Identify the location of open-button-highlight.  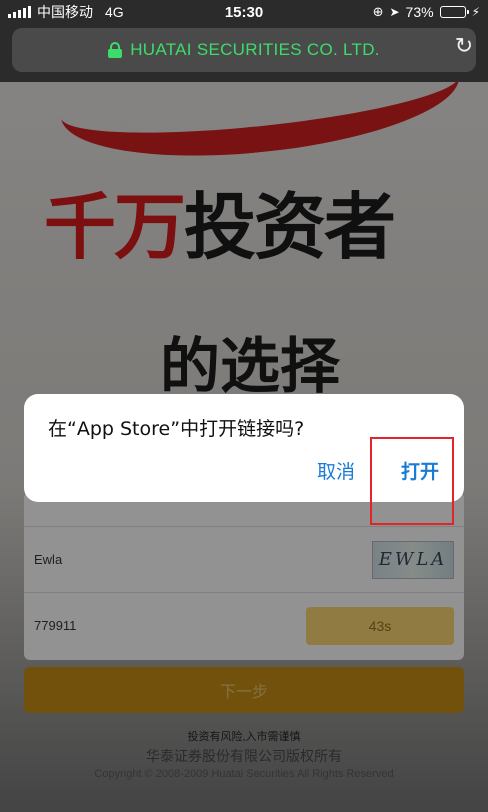
(412, 481).